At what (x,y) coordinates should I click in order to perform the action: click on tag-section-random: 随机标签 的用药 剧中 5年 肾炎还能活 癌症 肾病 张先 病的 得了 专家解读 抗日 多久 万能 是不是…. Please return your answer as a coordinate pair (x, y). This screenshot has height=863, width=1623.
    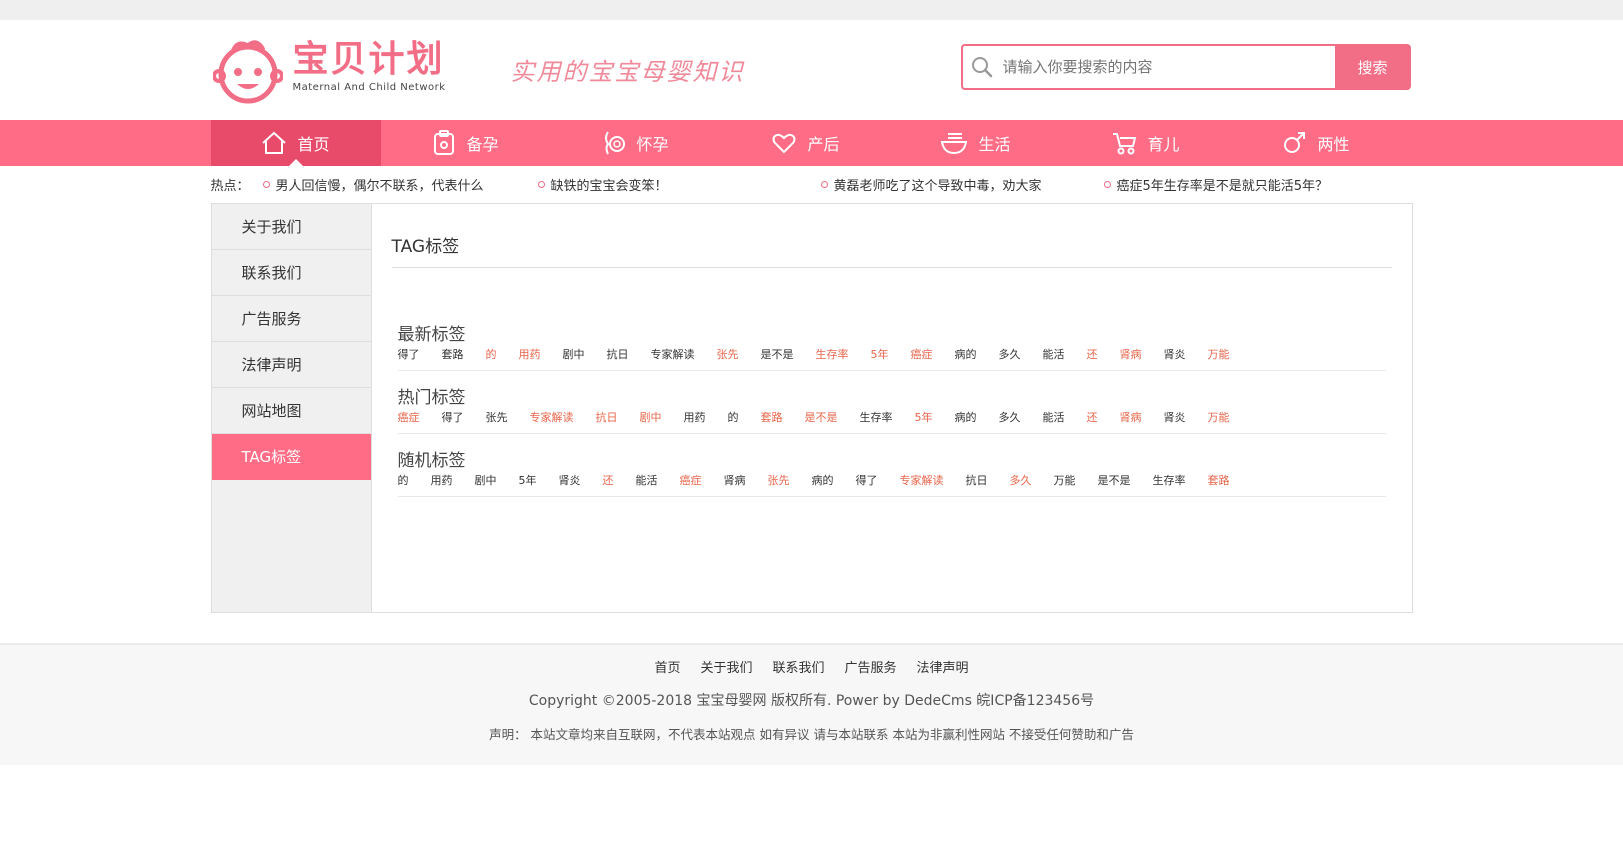
    Looking at the image, I should click on (891, 465).